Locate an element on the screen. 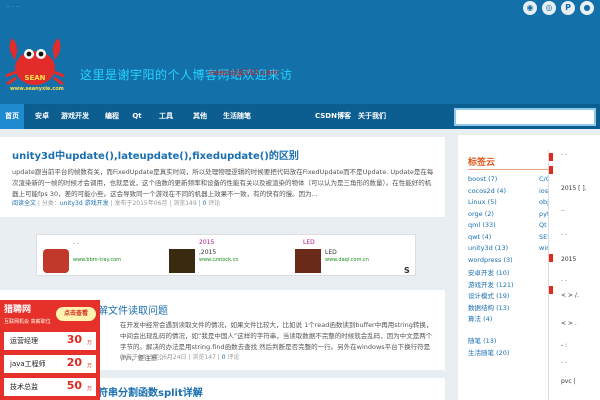  category-prefix: 分类： is located at coordinates (50, 203).